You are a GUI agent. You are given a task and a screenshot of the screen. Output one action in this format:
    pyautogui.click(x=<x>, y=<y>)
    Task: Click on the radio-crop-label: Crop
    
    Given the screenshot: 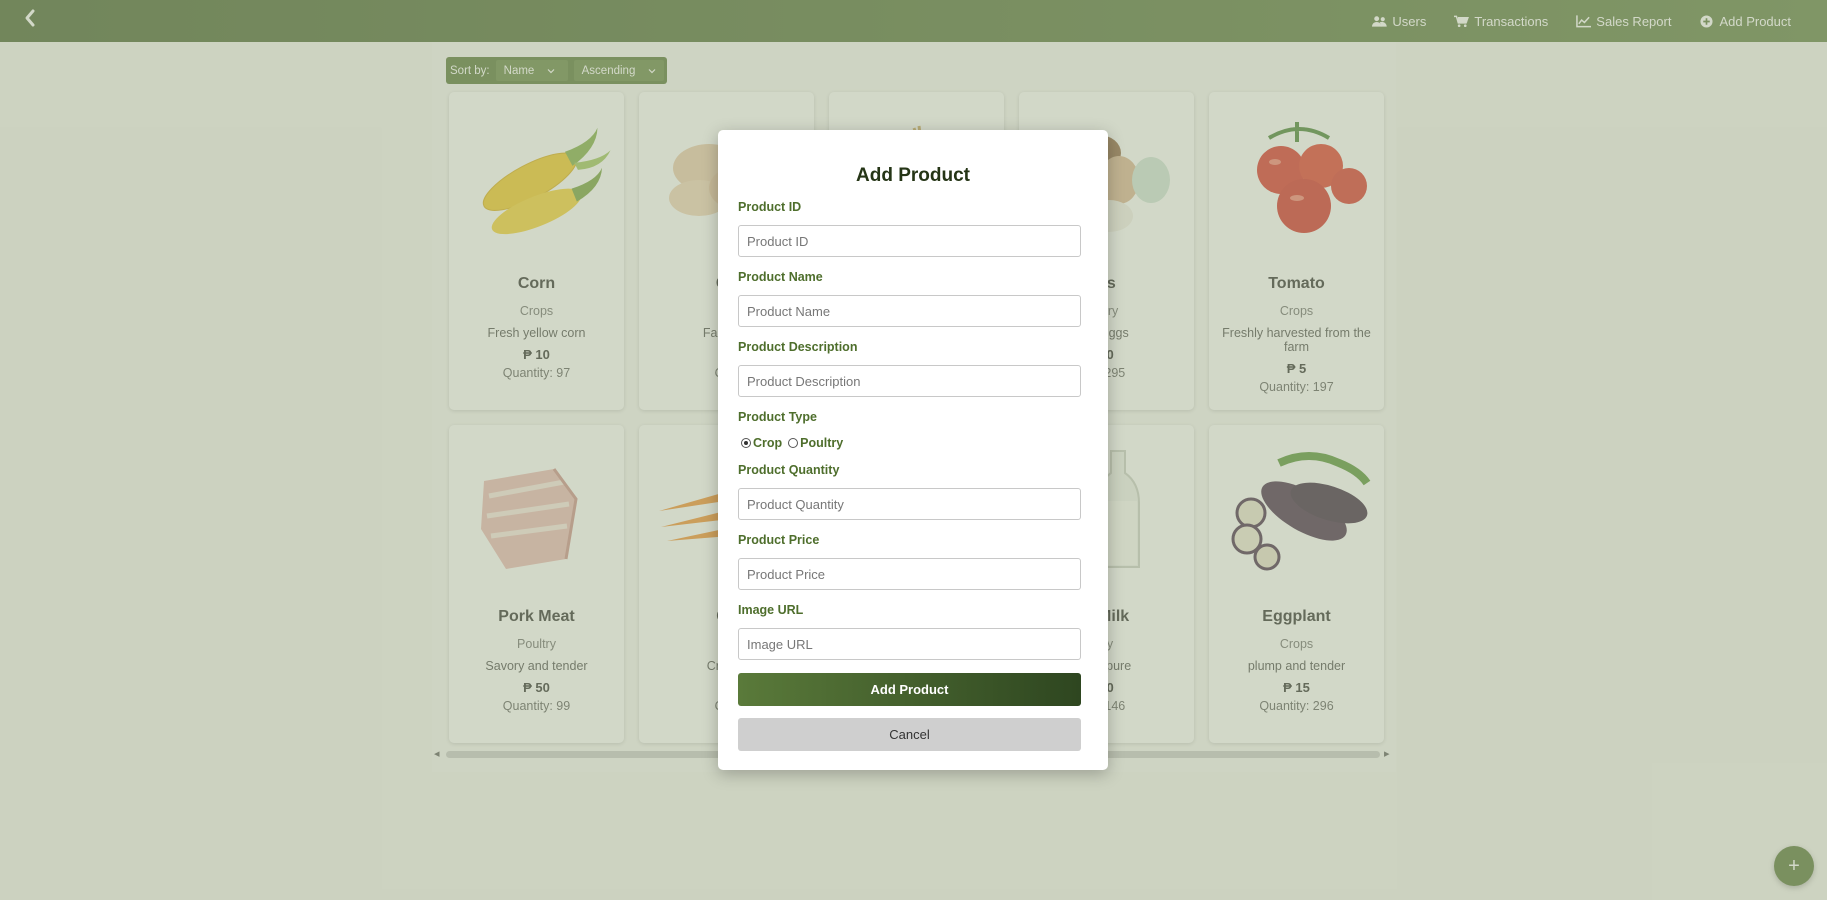 What is the action you would take?
    pyautogui.click(x=768, y=443)
    